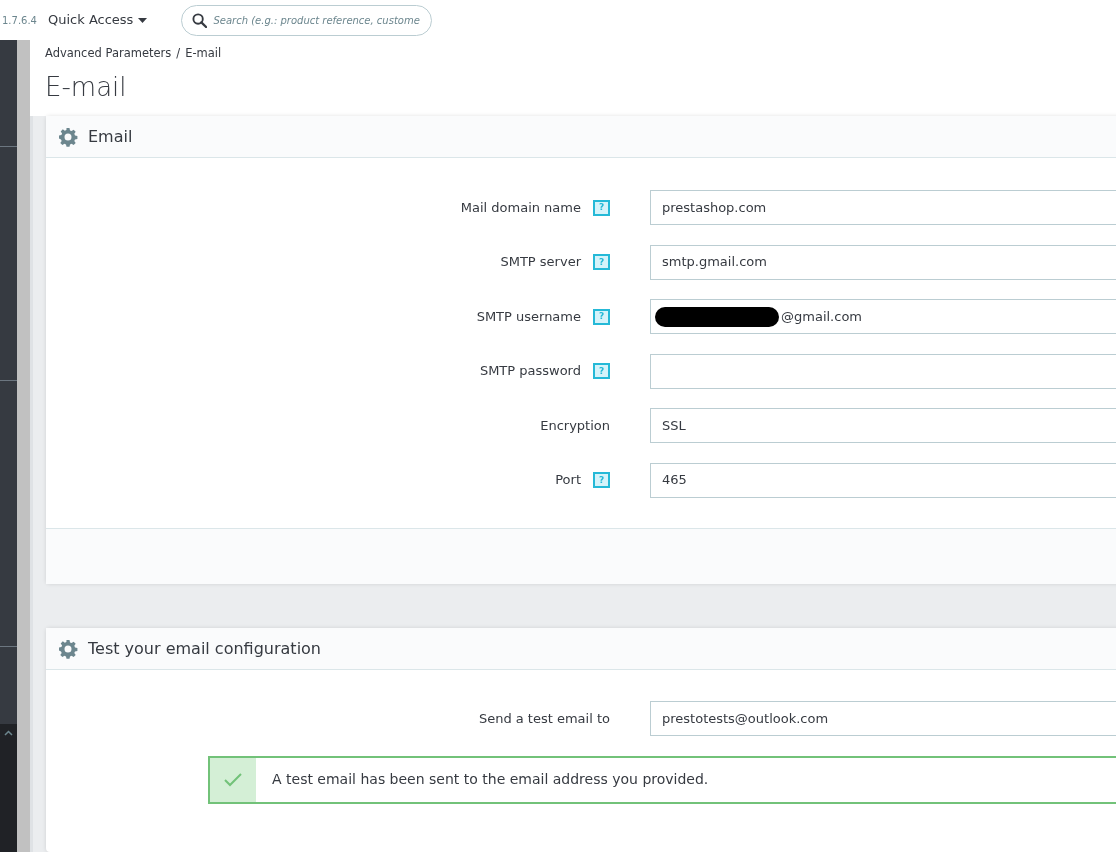  Describe the element at coordinates (883, 480) in the screenshot. I see `input-field: 465` at that location.